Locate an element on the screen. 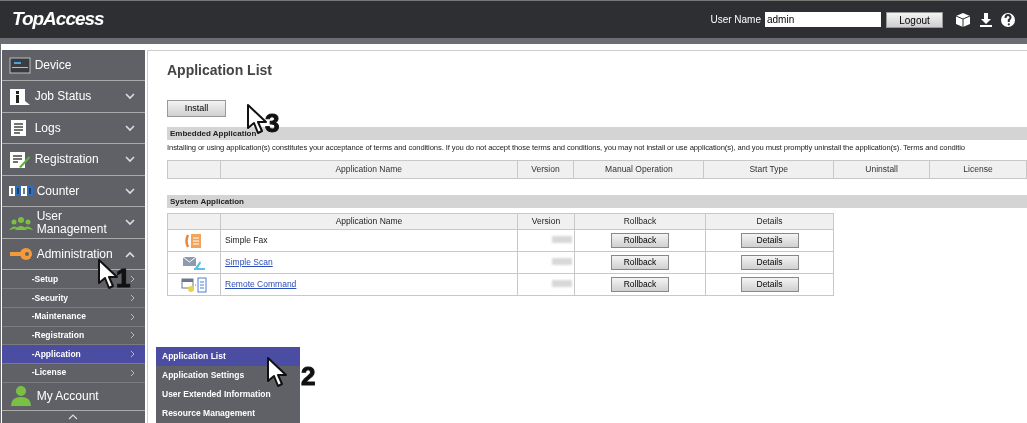 The height and width of the screenshot is (423, 1027). app-name: Simple Fax is located at coordinates (246, 240).